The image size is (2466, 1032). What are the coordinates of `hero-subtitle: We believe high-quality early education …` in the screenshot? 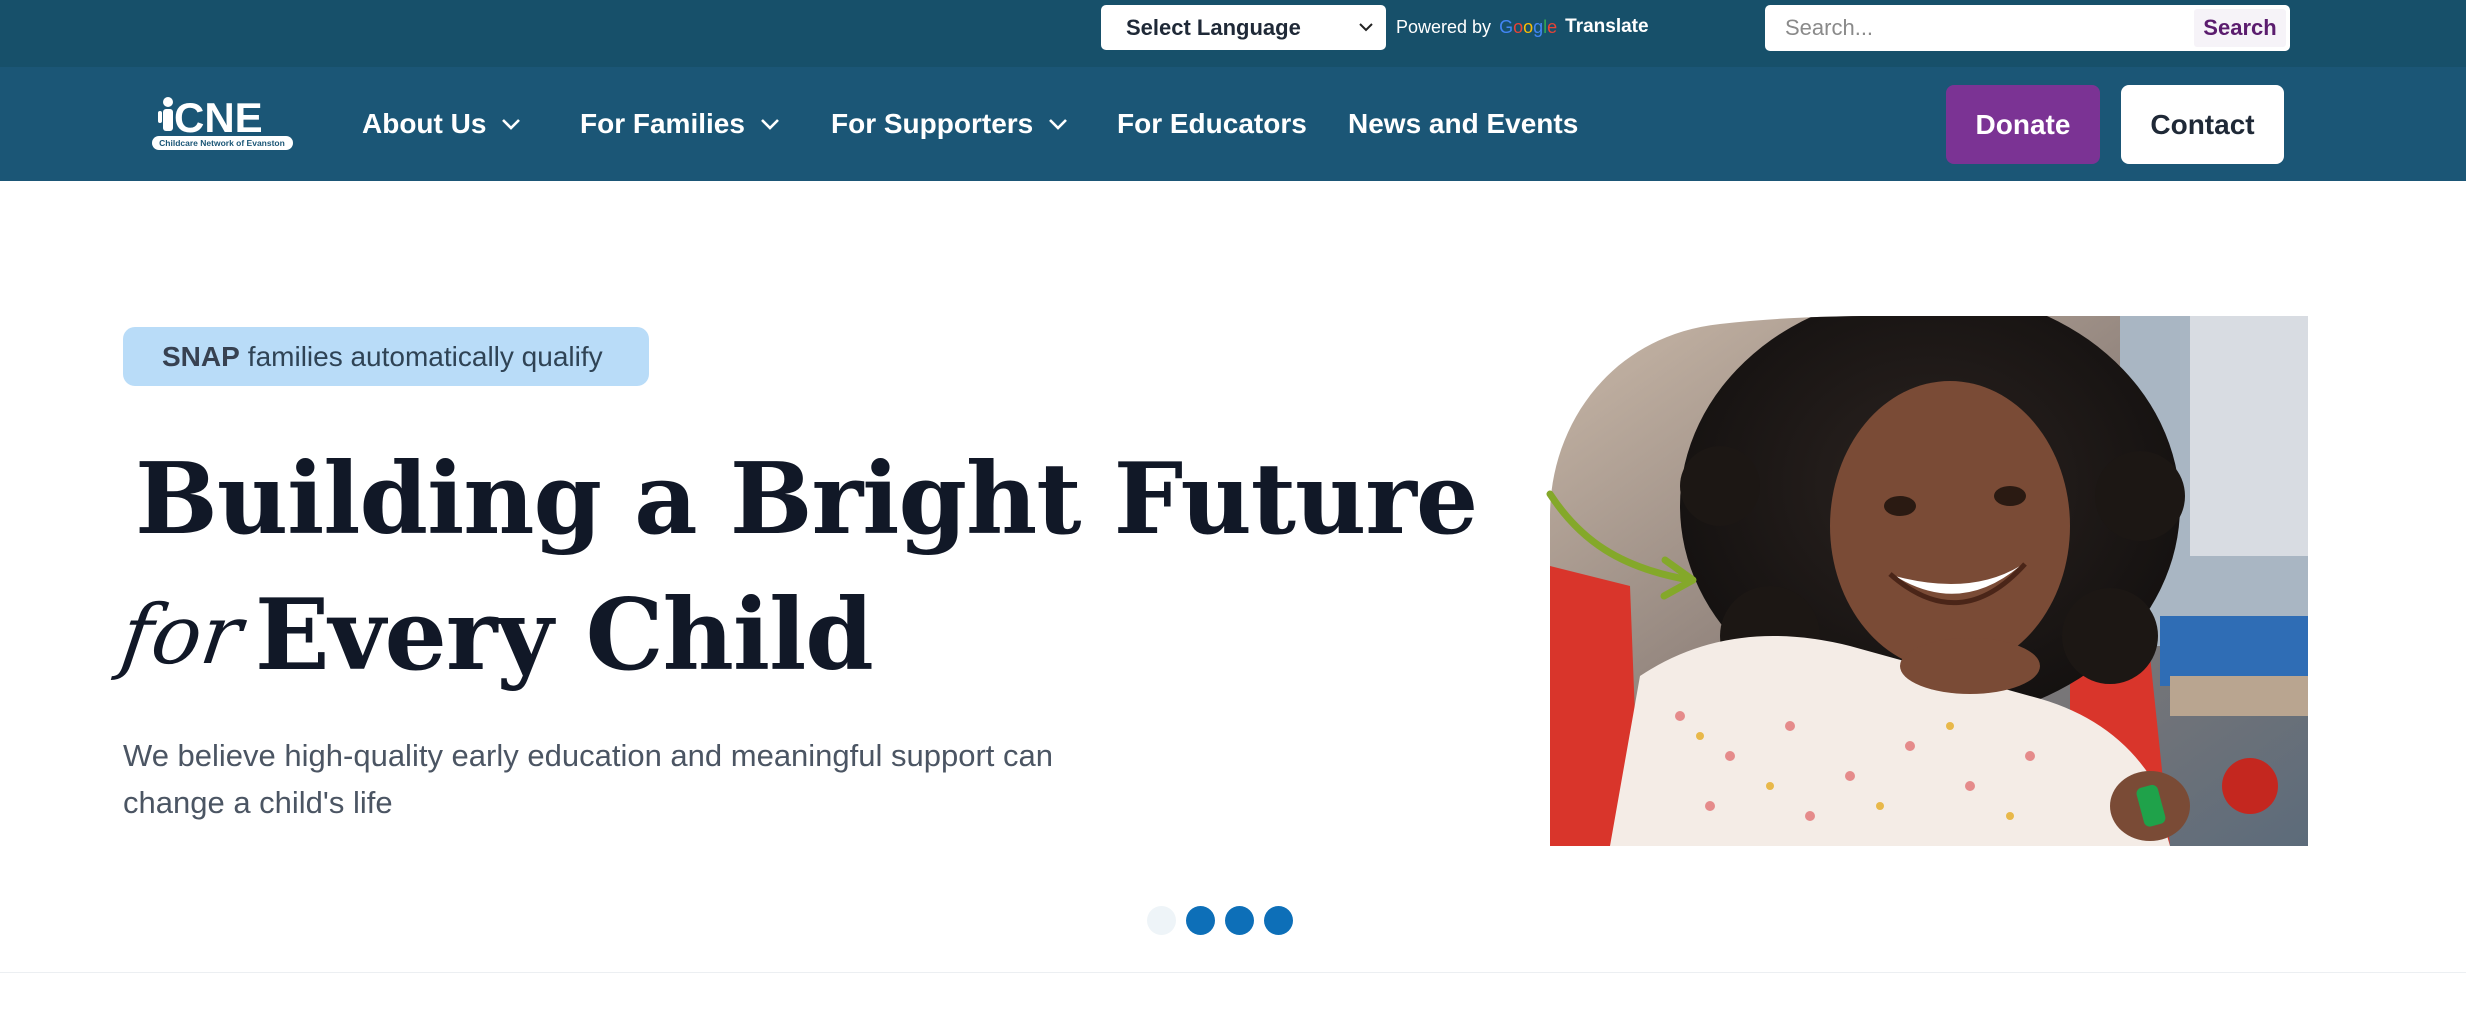 It's located at (588, 779).